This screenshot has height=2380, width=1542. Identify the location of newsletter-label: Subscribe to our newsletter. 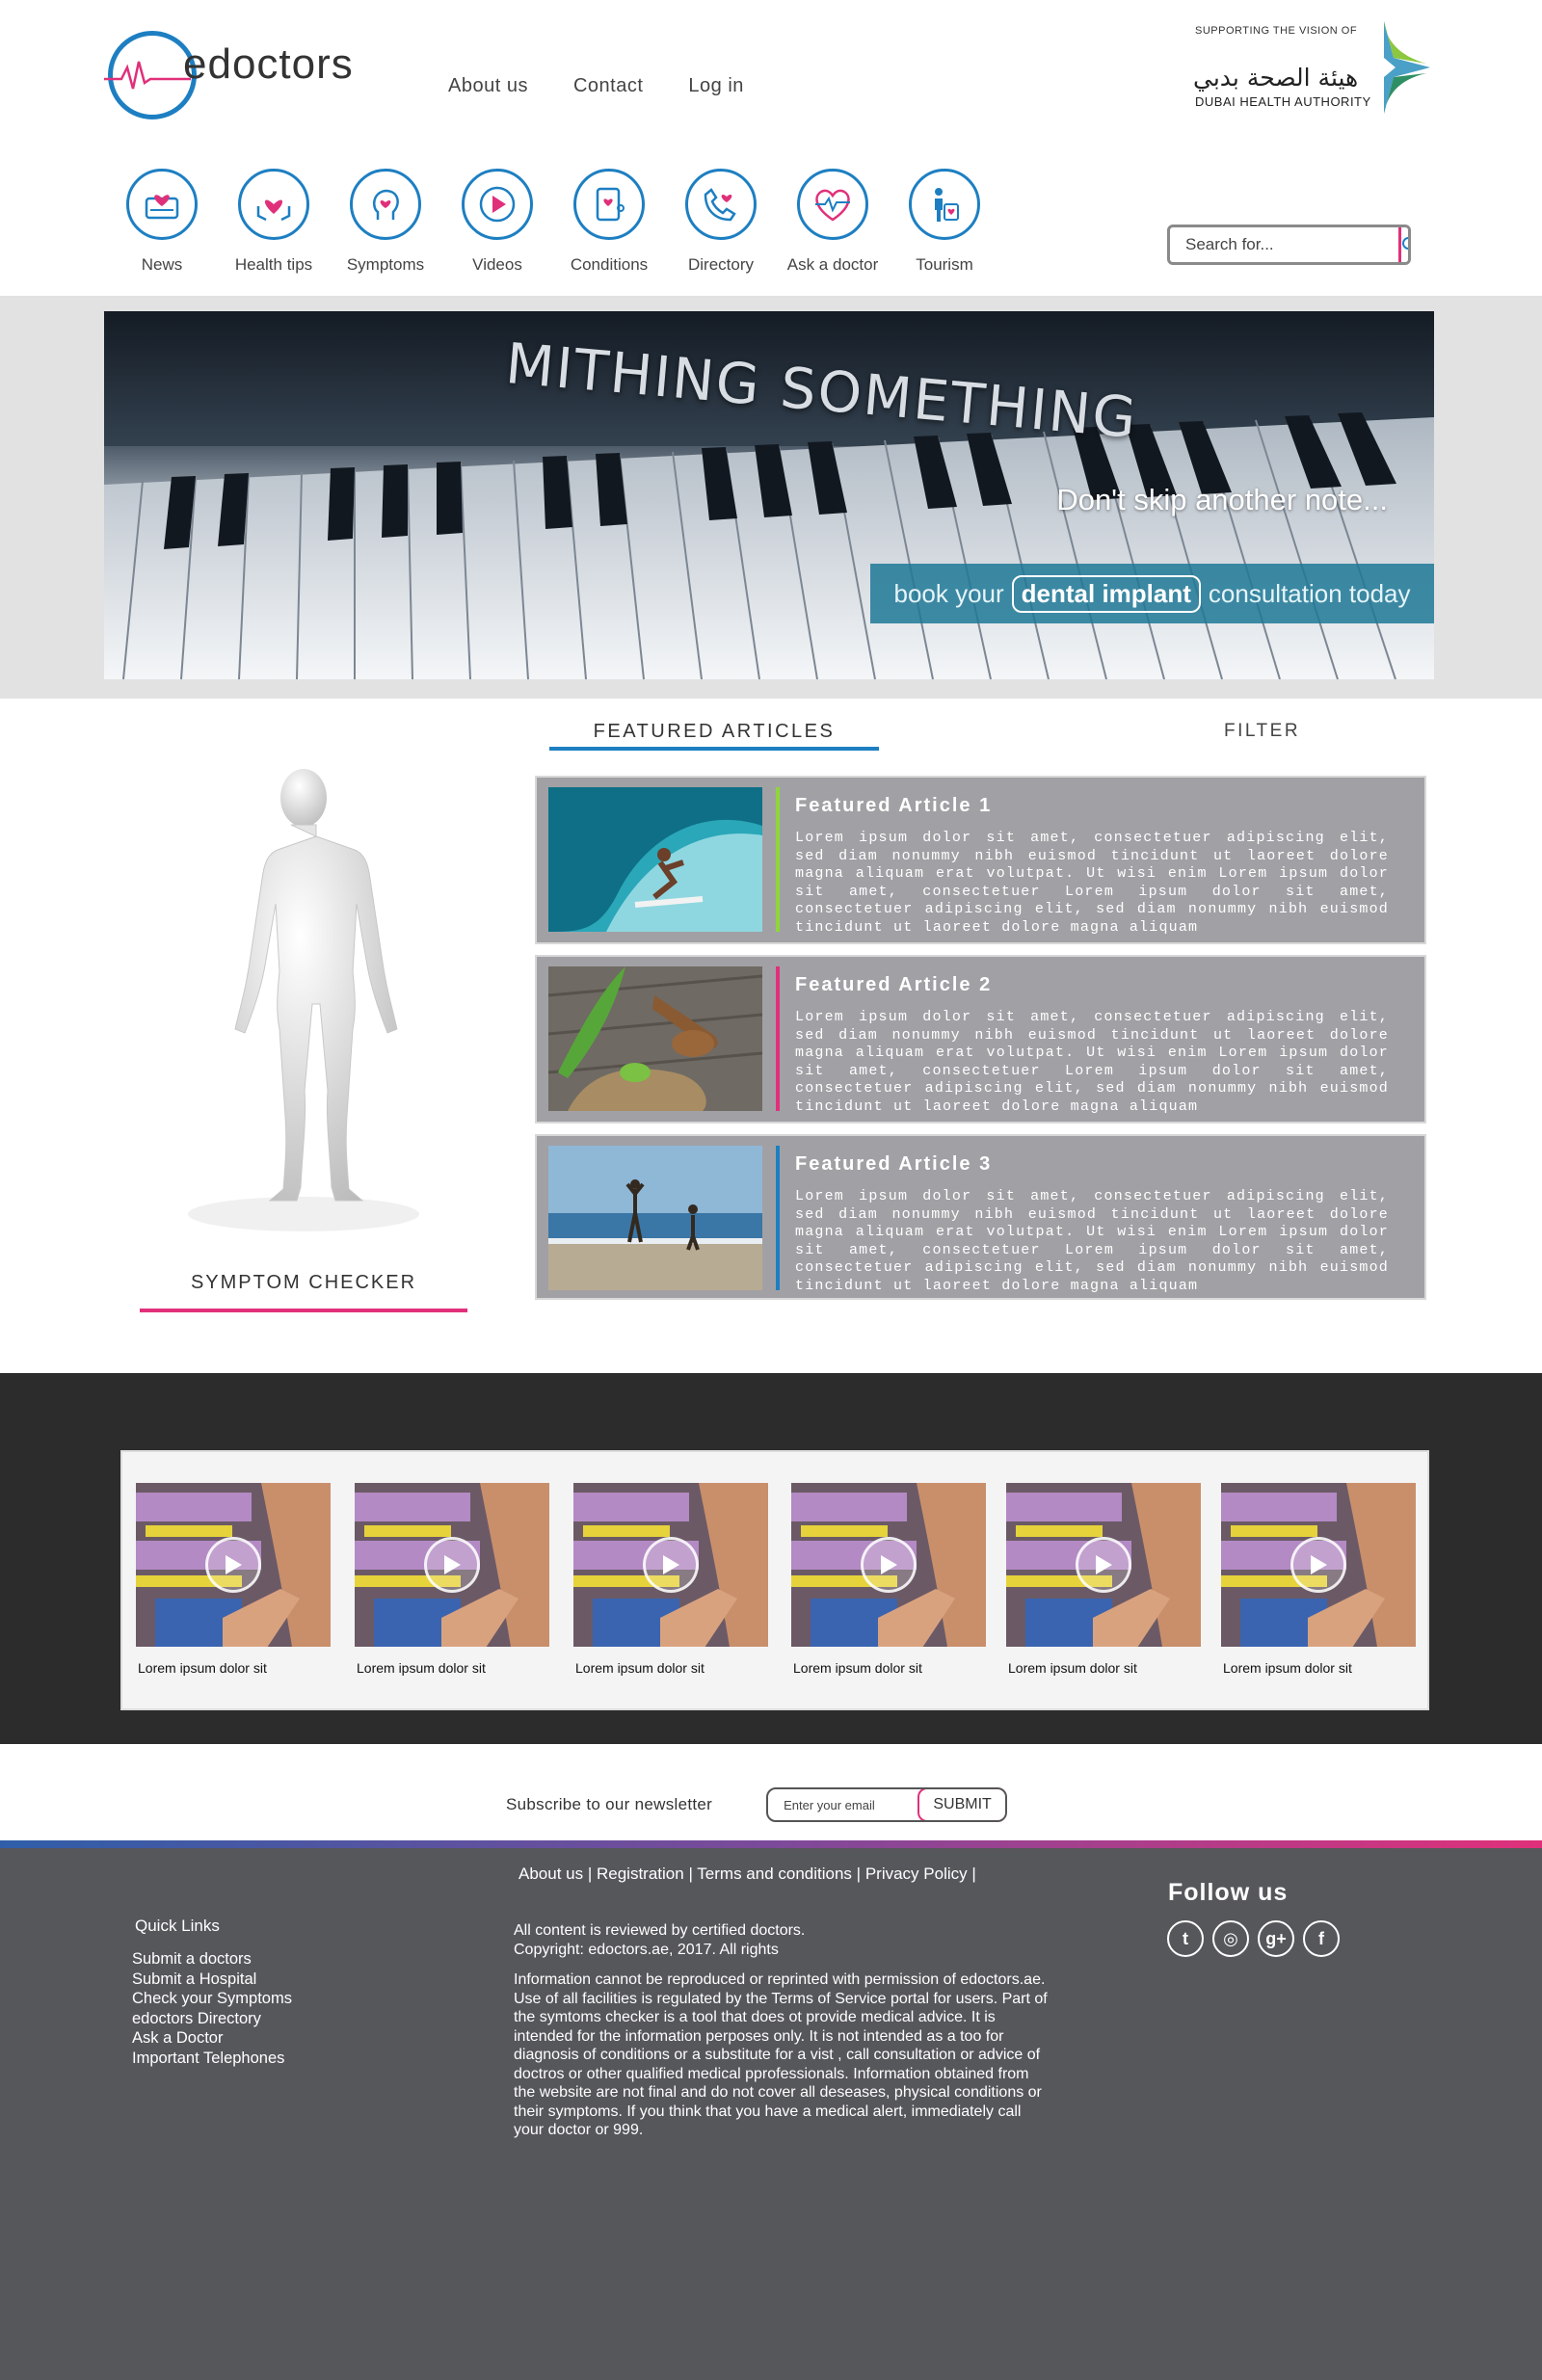
(610, 1804).